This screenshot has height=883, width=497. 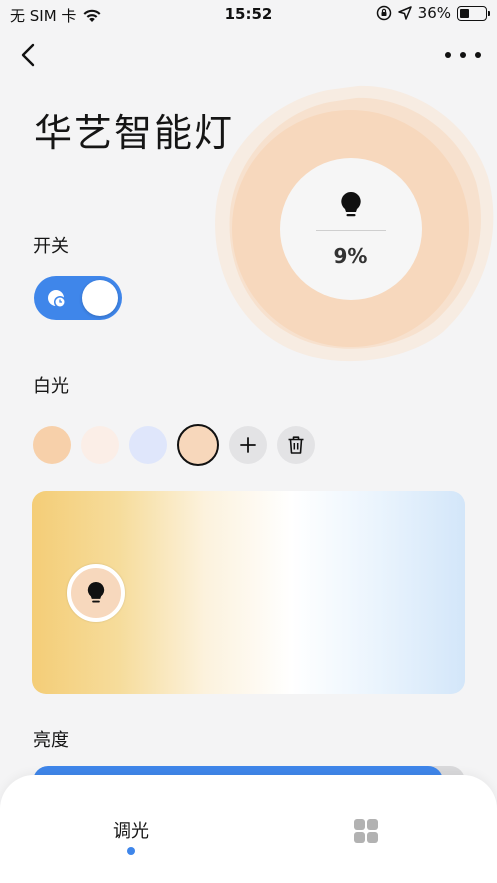 What do you see at coordinates (366, 831) in the screenshot?
I see `grid-icon` at bounding box center [366, 831].